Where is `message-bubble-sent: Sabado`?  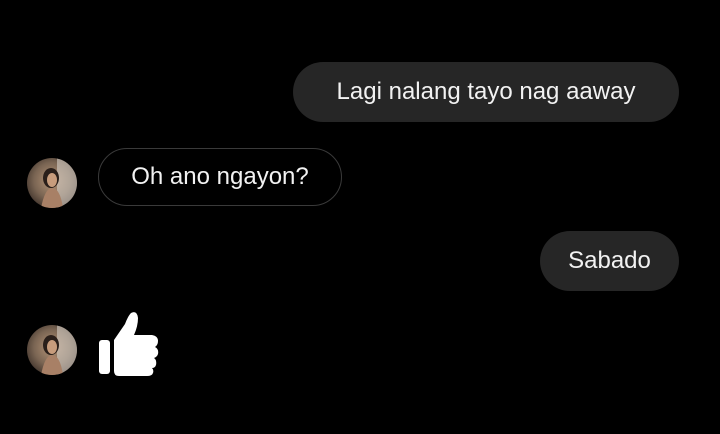
message-bubble-sent: Sabado is located at coordinates (609, 261).